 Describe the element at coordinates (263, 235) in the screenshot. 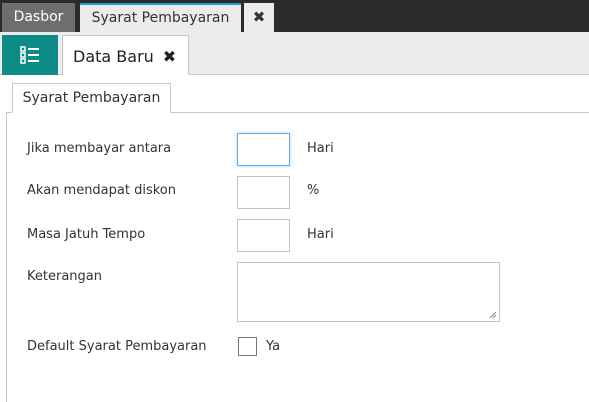

I see `due-input` at that location.